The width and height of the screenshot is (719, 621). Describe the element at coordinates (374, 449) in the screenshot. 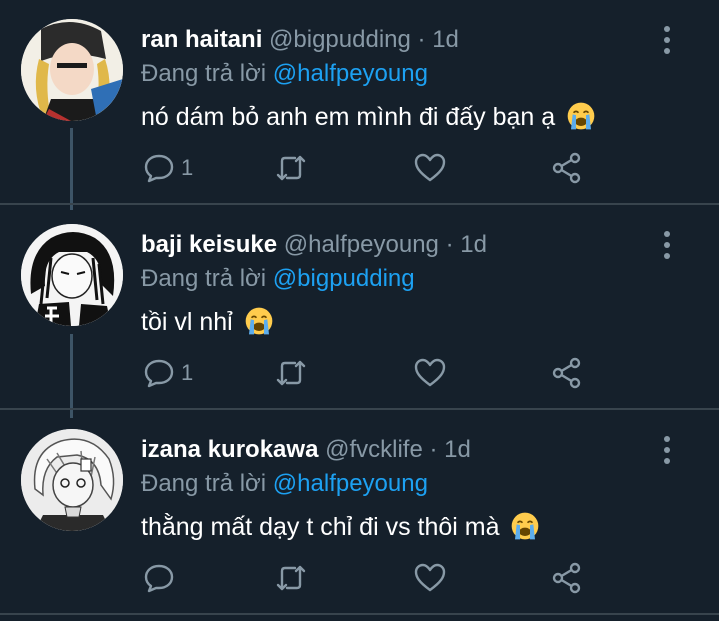

I see `username: @fvcklife` at that location.